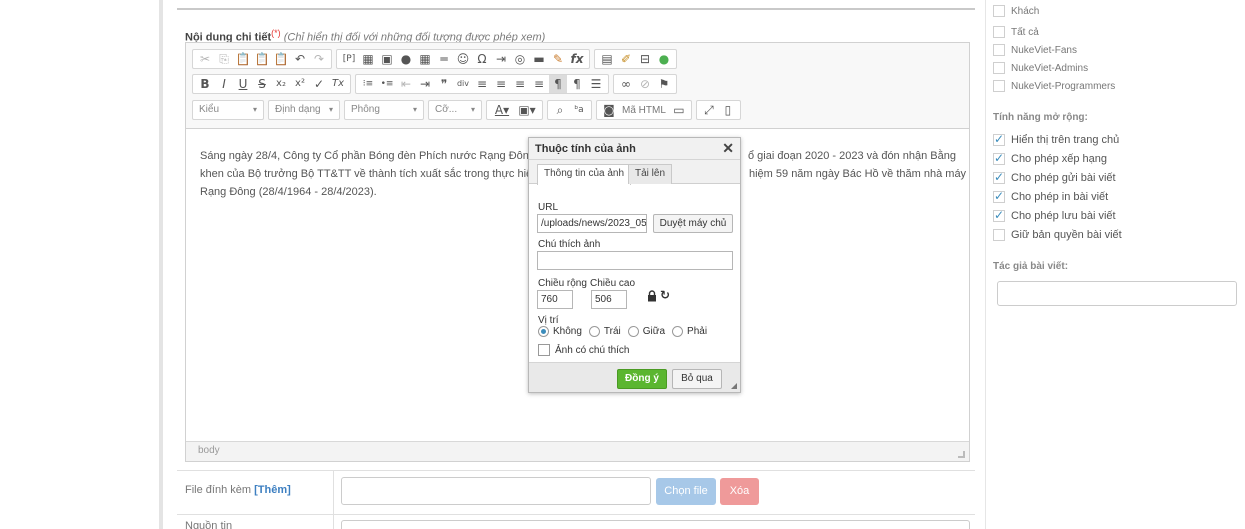 This screenshot has height=529, width=1245. What do you see at coordinates (349, 59) in the screenshot?
I see `template-icon: [P]` at bounding box center [349, 59].